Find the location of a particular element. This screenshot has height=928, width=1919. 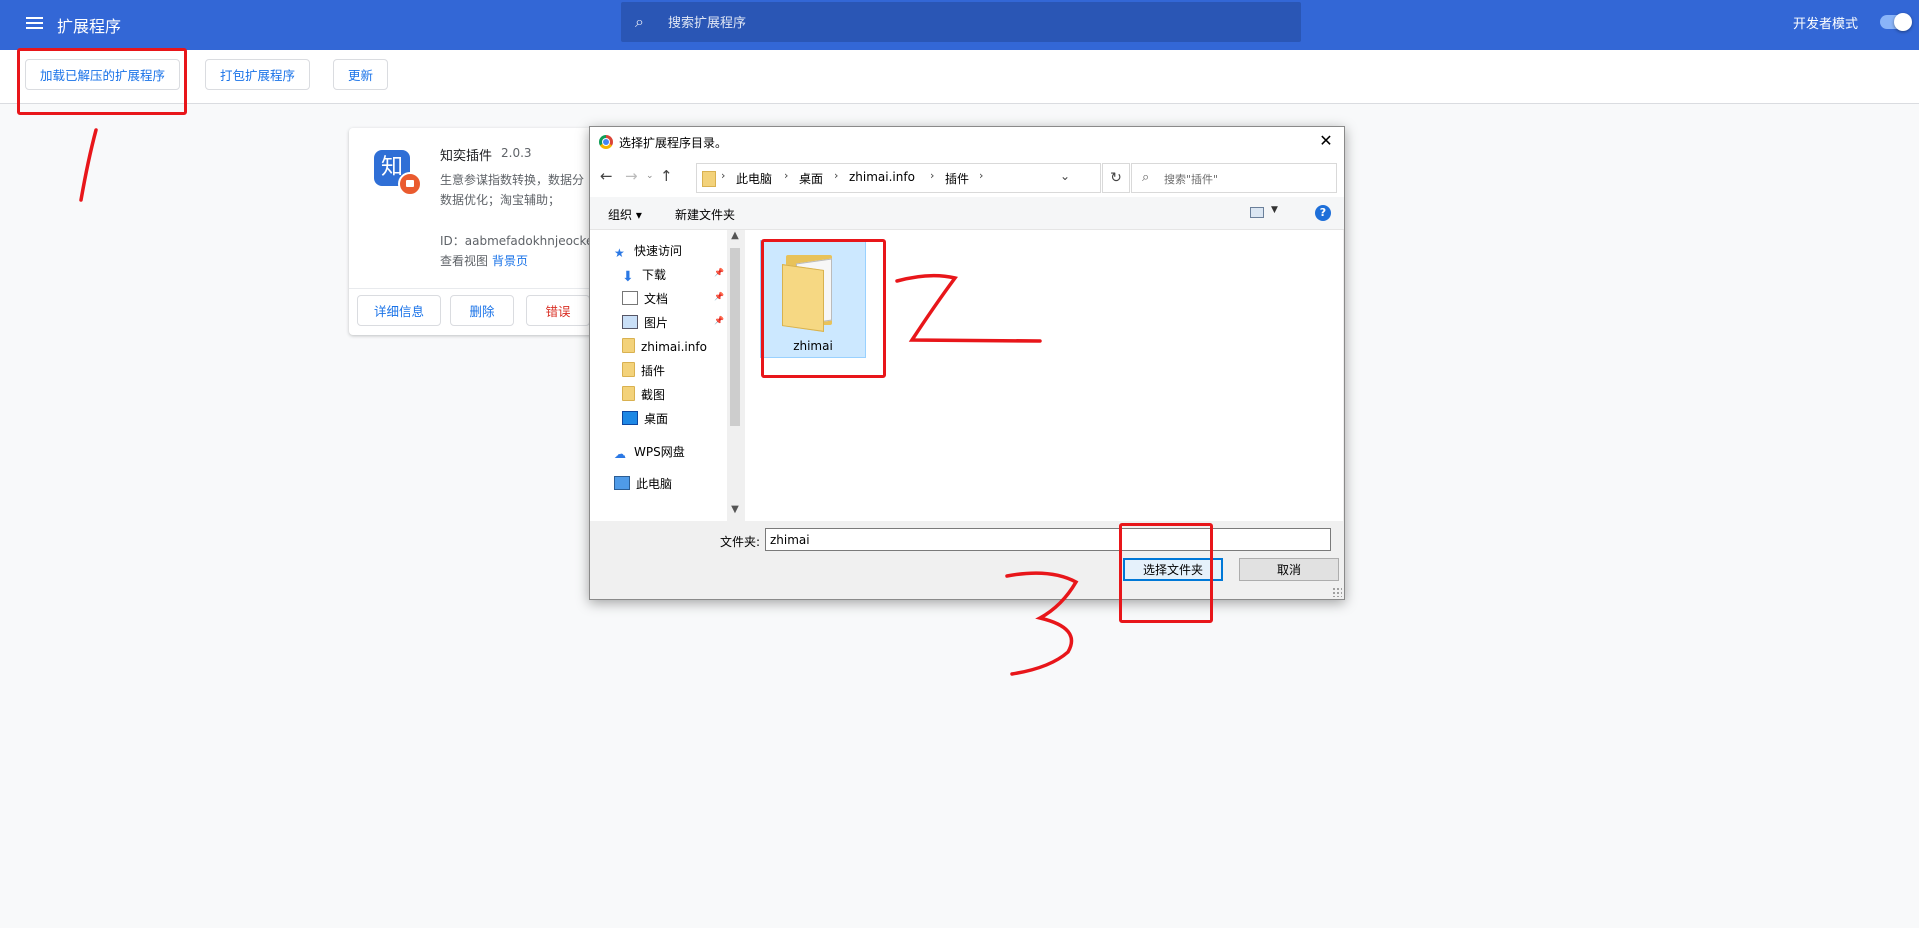

cloud-icon: ☁ is located at coordinates (620, 454).